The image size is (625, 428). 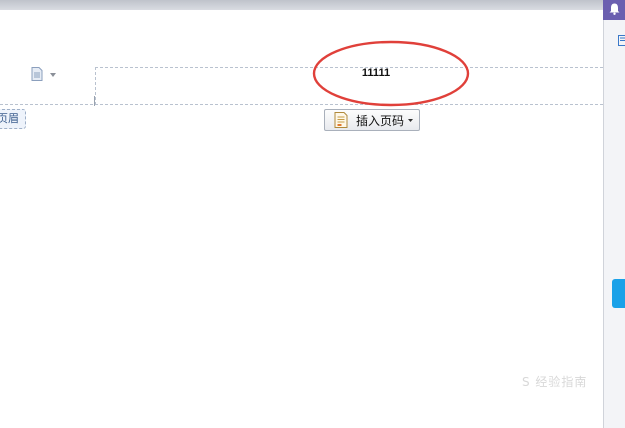 I want to click on side-blue-tab, so click(x=618, y=293).